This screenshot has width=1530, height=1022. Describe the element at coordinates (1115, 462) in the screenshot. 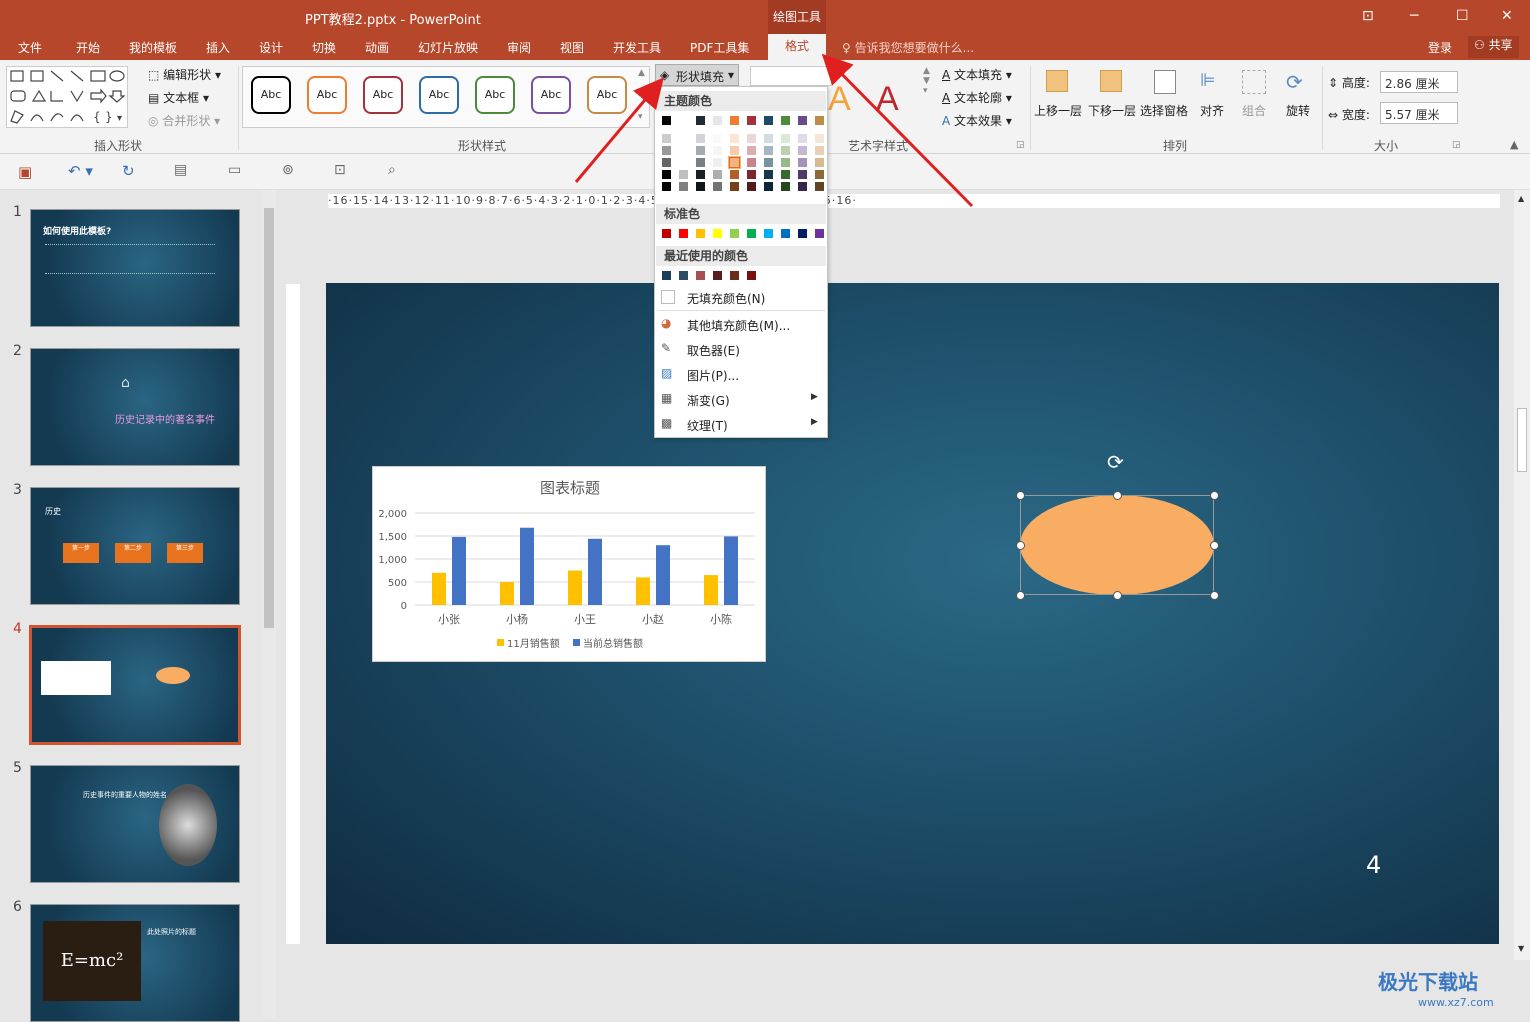

I see `rotate-handle-icon: ⟳` at that location.